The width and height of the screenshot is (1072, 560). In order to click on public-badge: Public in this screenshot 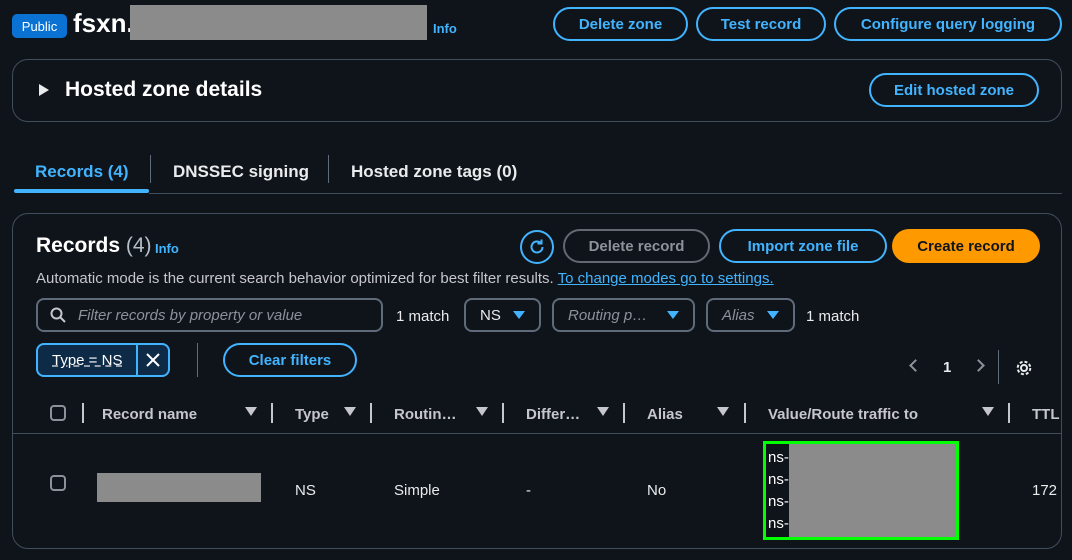, I will do `click(39, 26)`.